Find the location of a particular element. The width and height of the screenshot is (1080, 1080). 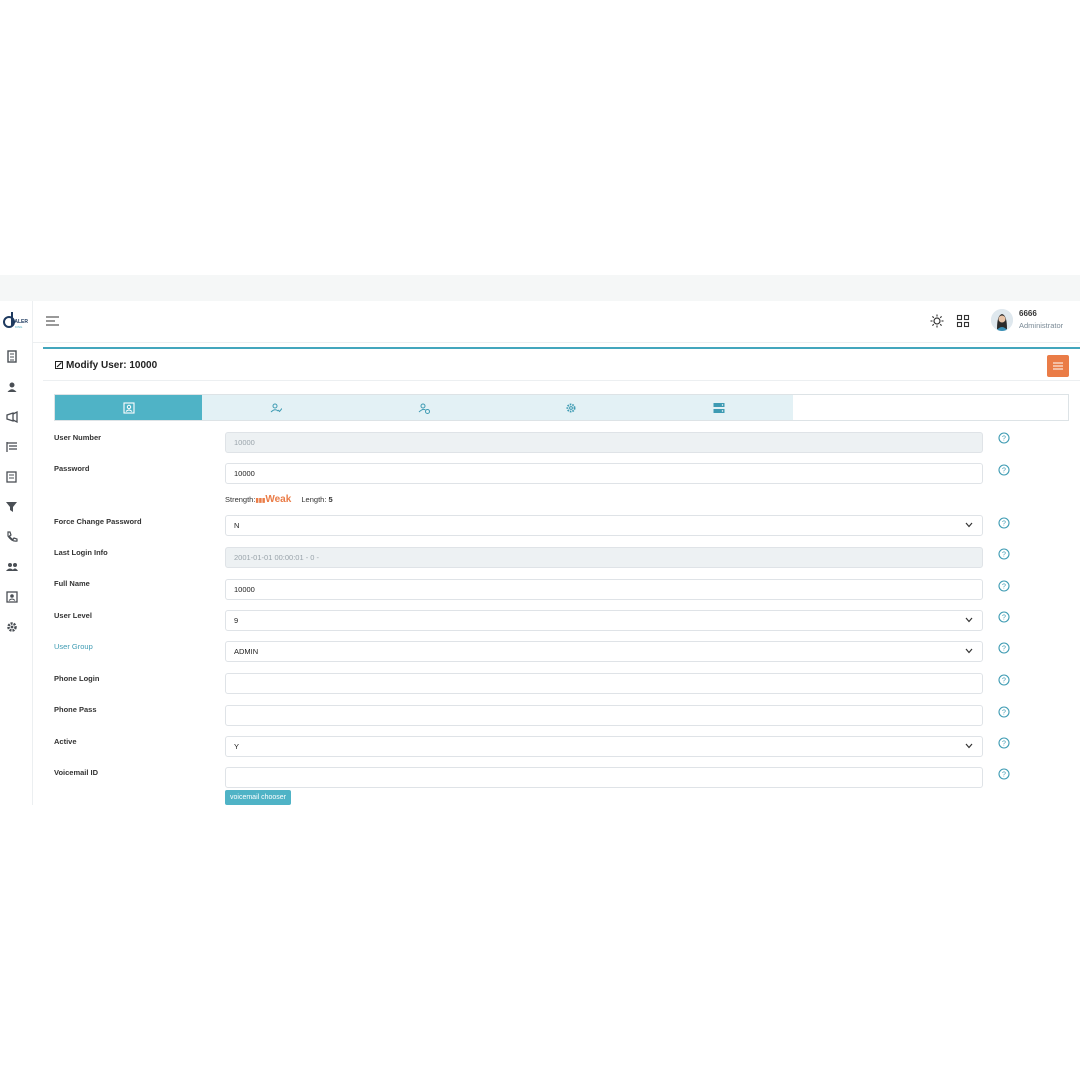

select-value: ADMIN is located at coordinates (246, 651).